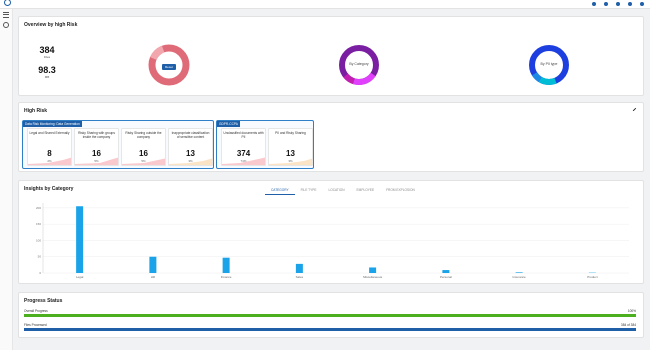 The height and width of the screenshot is (350, 650). I want to click on data-risk-group-title: Data Risk Monitoring: Data Generation, so click(52, 124).